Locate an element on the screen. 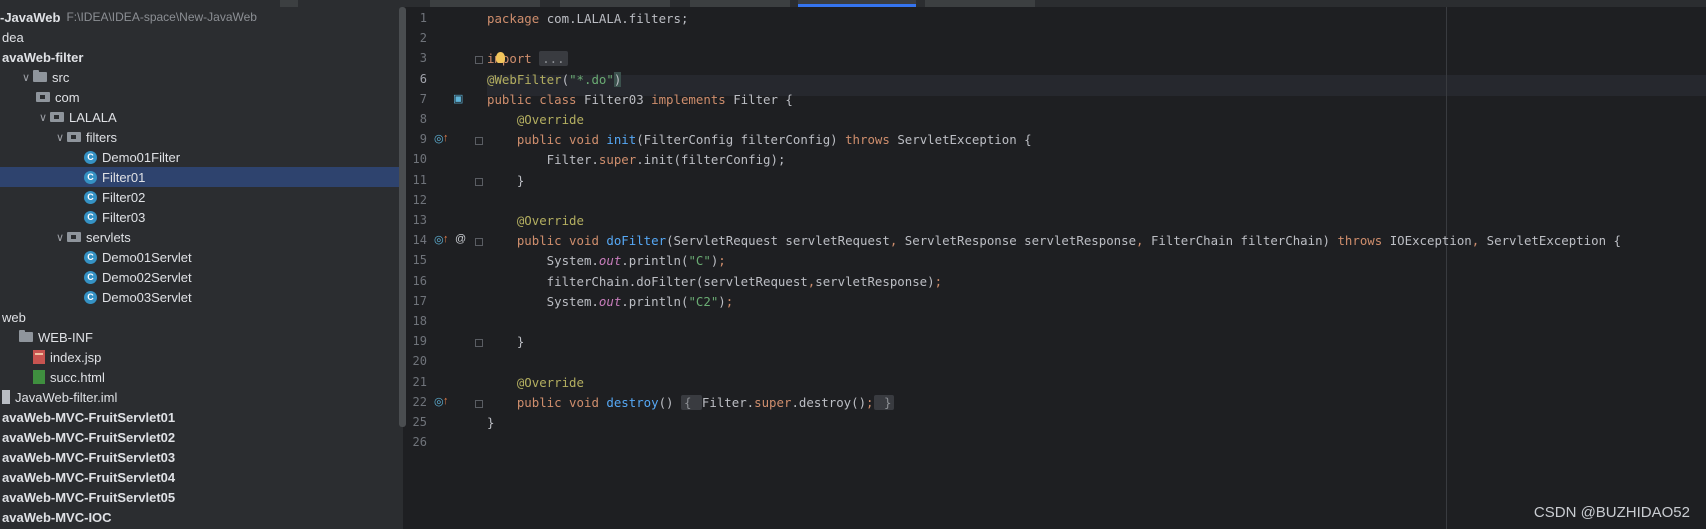 The width and height of the screenshot is (1706, 529). tree-item-avaweb-filter: avaWeb-filter is located at coordinates (201, 57).